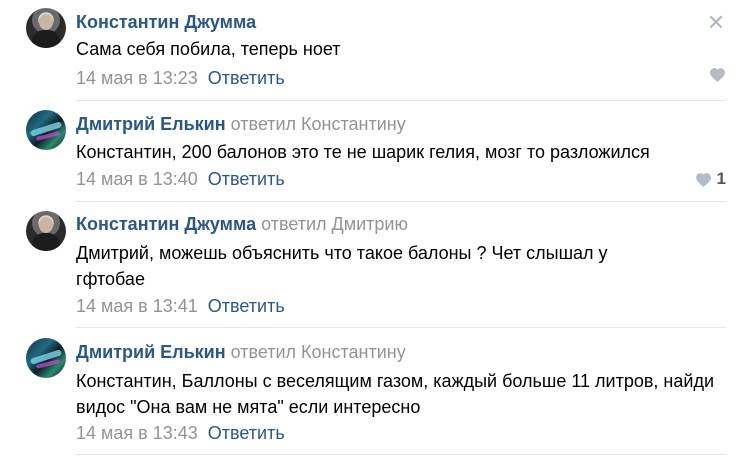  I want to click on comment-date: 14 мая в 13:23, so click(137, 78).